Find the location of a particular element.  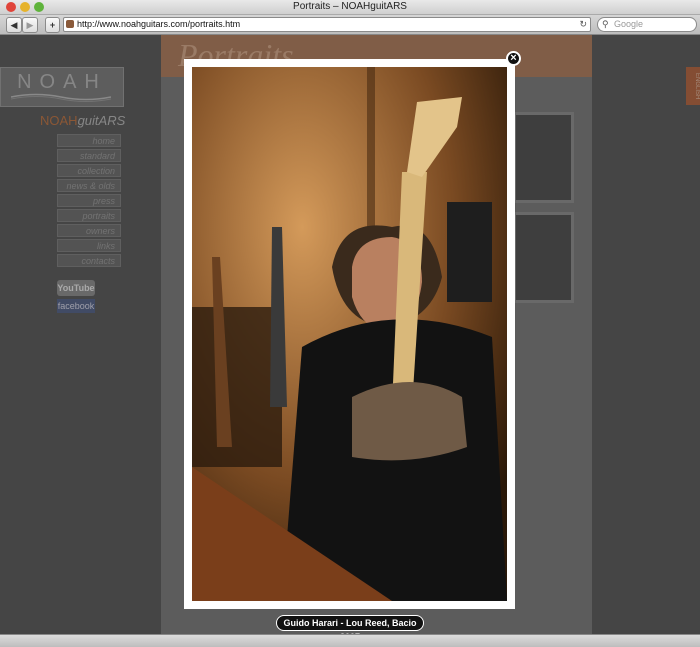

site-favicon-icon is located at coordinates (70, 24).